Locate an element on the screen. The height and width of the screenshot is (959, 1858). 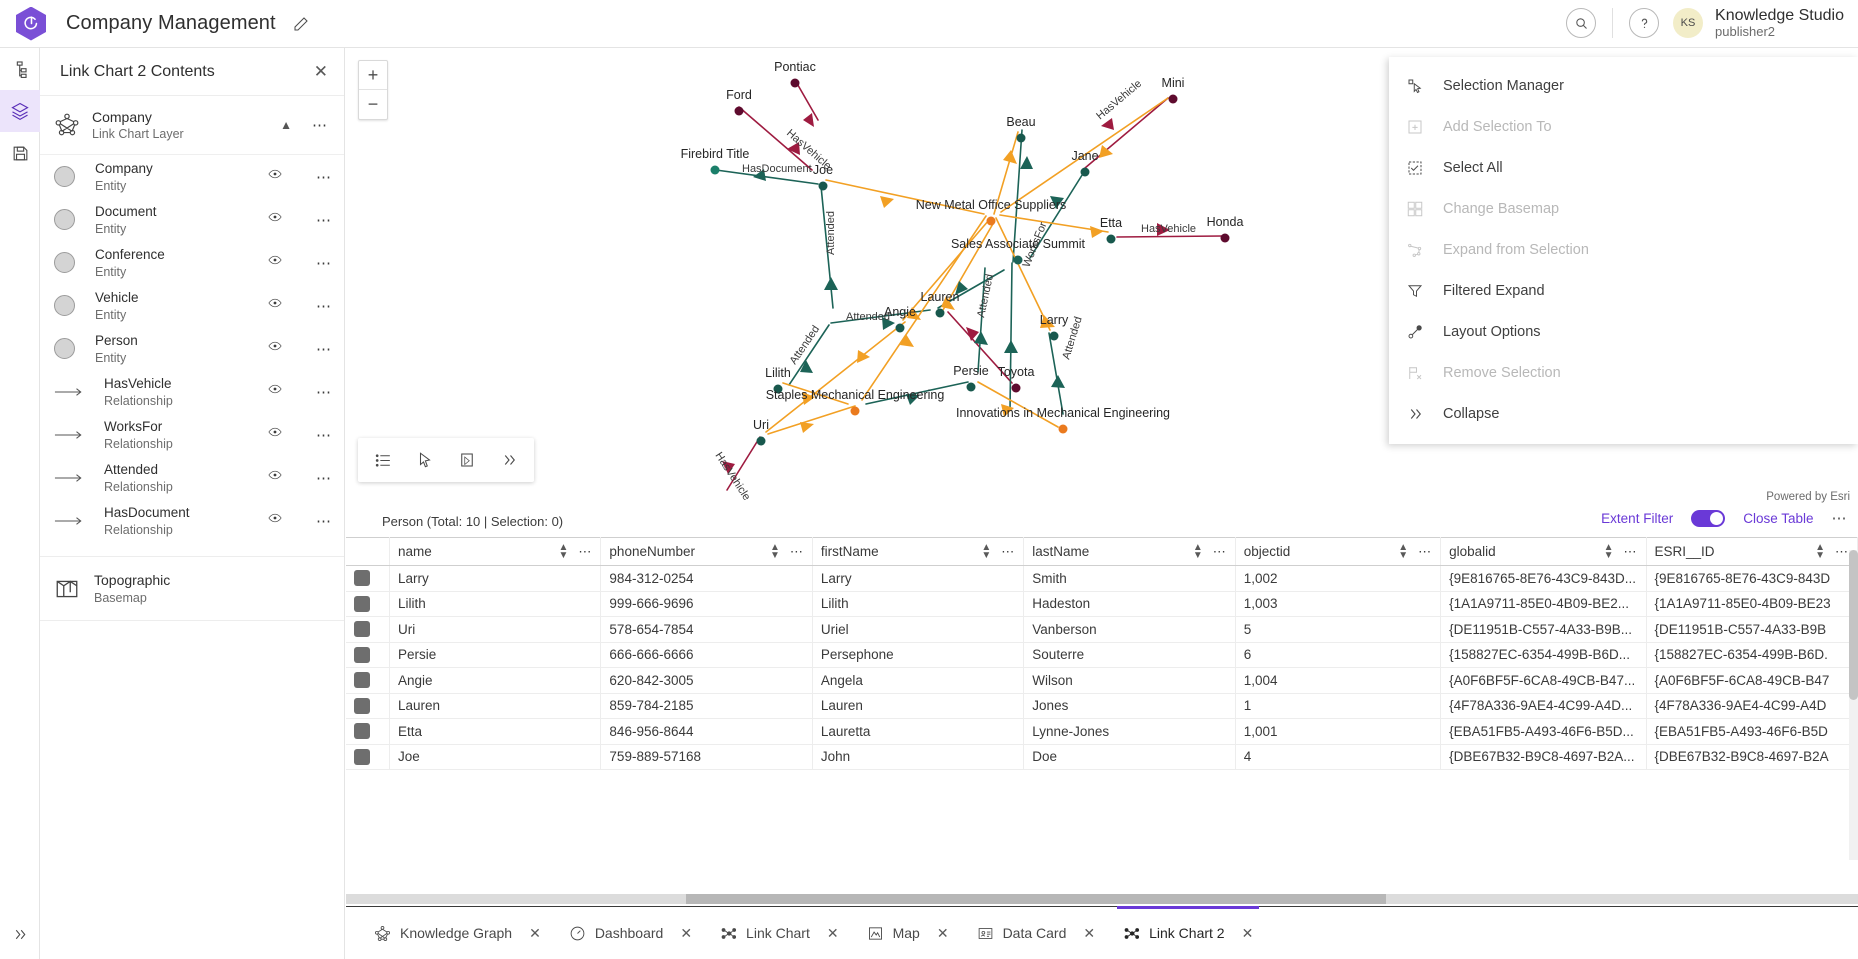
table-cell: Joe is located at coordinates (495, 757).